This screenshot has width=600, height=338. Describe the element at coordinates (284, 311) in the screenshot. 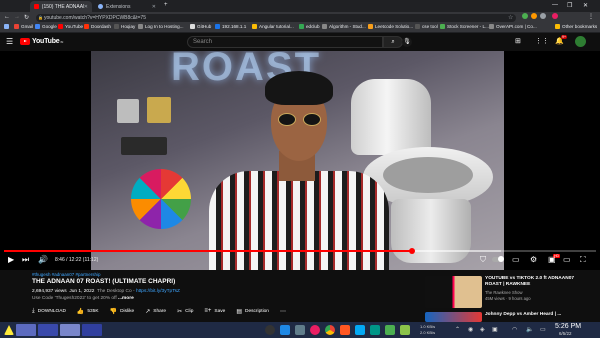

I see `more-actions-button: ⋯` at that location.